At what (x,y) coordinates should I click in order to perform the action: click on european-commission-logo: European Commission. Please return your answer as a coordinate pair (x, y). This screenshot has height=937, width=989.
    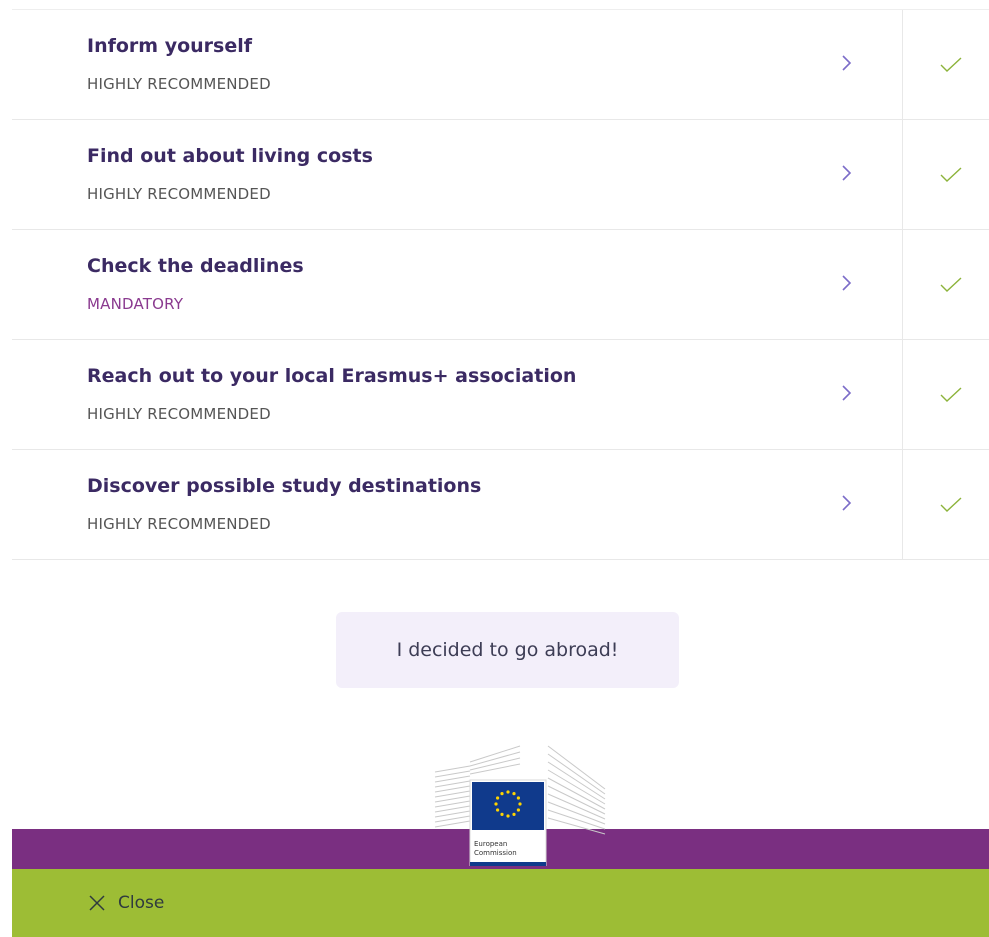
    Looking at the image, I should click on (520, 805).